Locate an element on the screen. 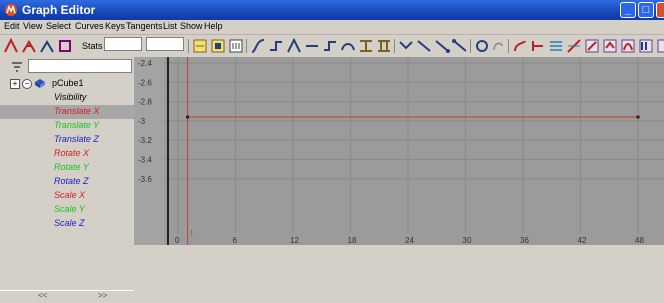  lock-tangent-weight-icon is located at coordinates (460, 46).